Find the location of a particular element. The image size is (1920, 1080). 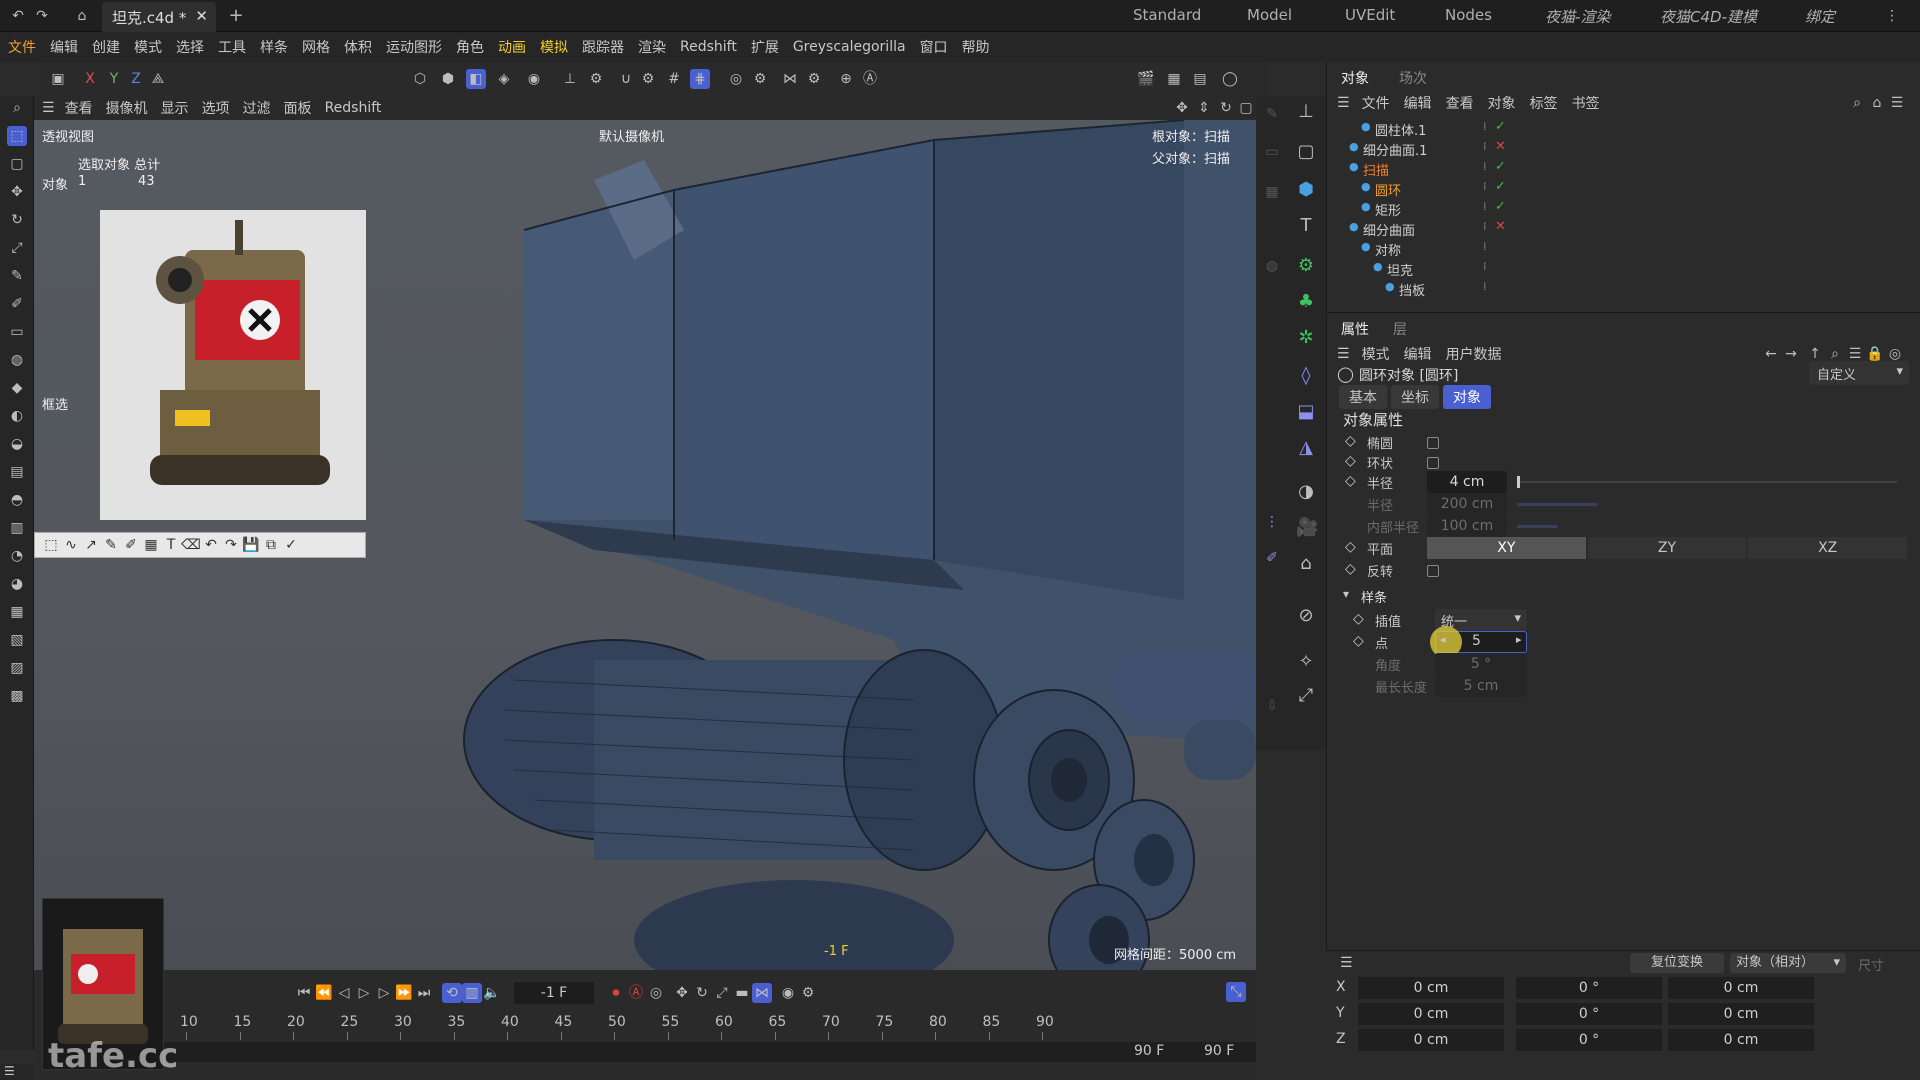

tab-objects: 对象 is located at coordinates (1355, 78).